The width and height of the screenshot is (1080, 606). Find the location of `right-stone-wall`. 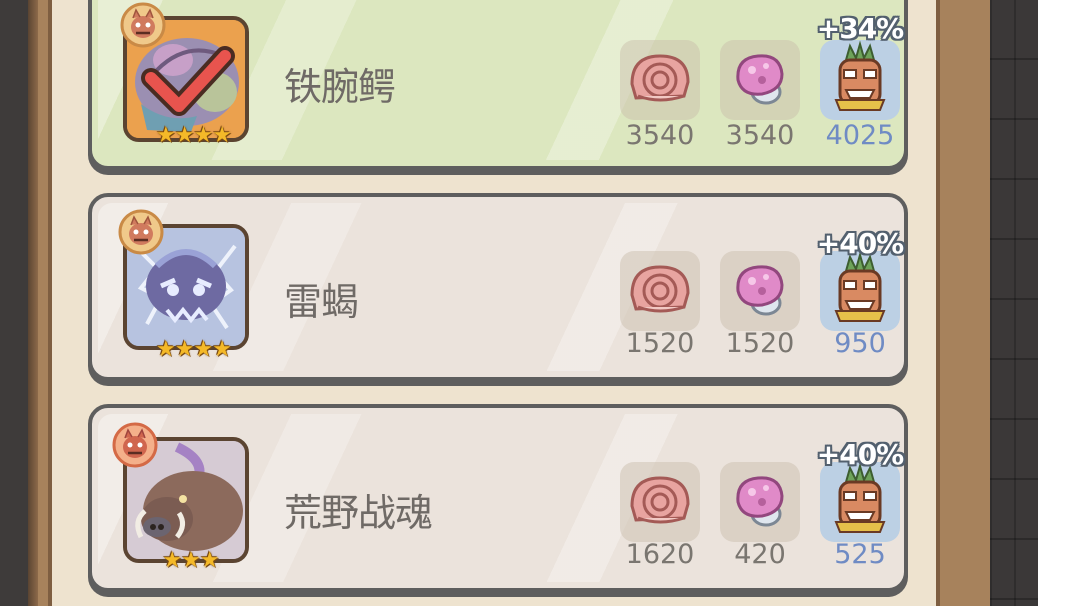

right-stone-wall is located at coordinates (1014, 303).